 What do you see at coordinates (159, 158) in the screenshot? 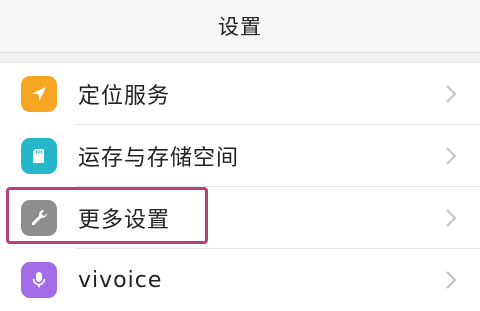
I see `settings-item-label: 运存与存储空间` at bounding box center [159, 158].